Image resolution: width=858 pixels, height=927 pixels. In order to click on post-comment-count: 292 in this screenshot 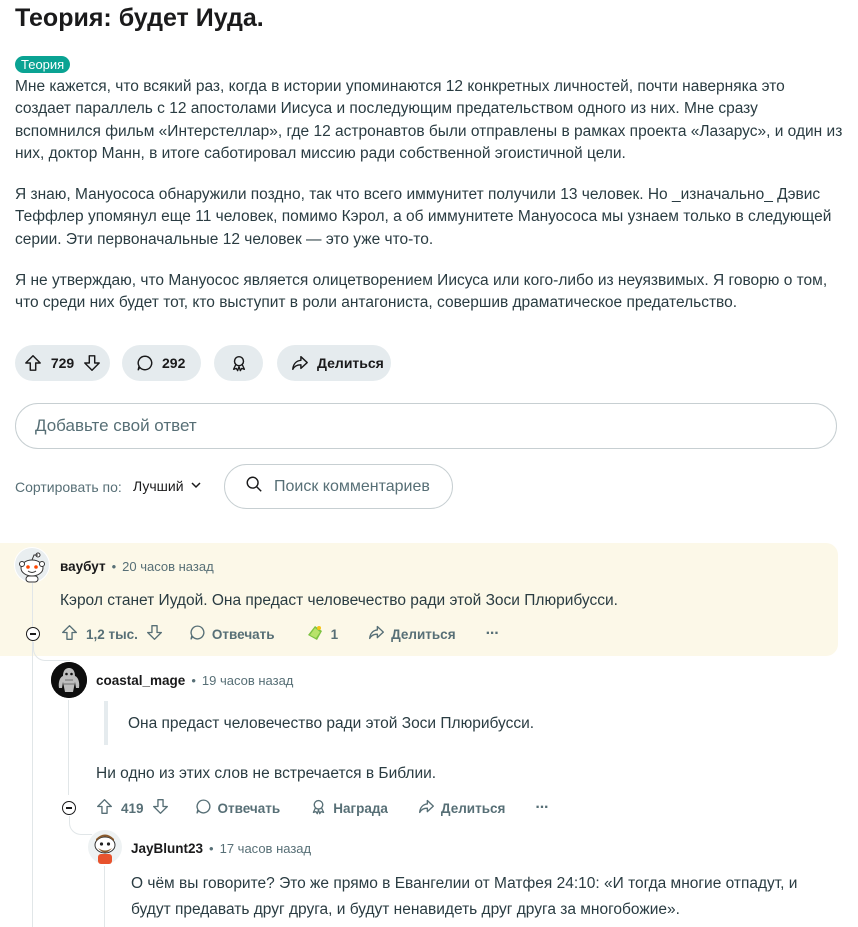, I will do `click(174, 363)`.